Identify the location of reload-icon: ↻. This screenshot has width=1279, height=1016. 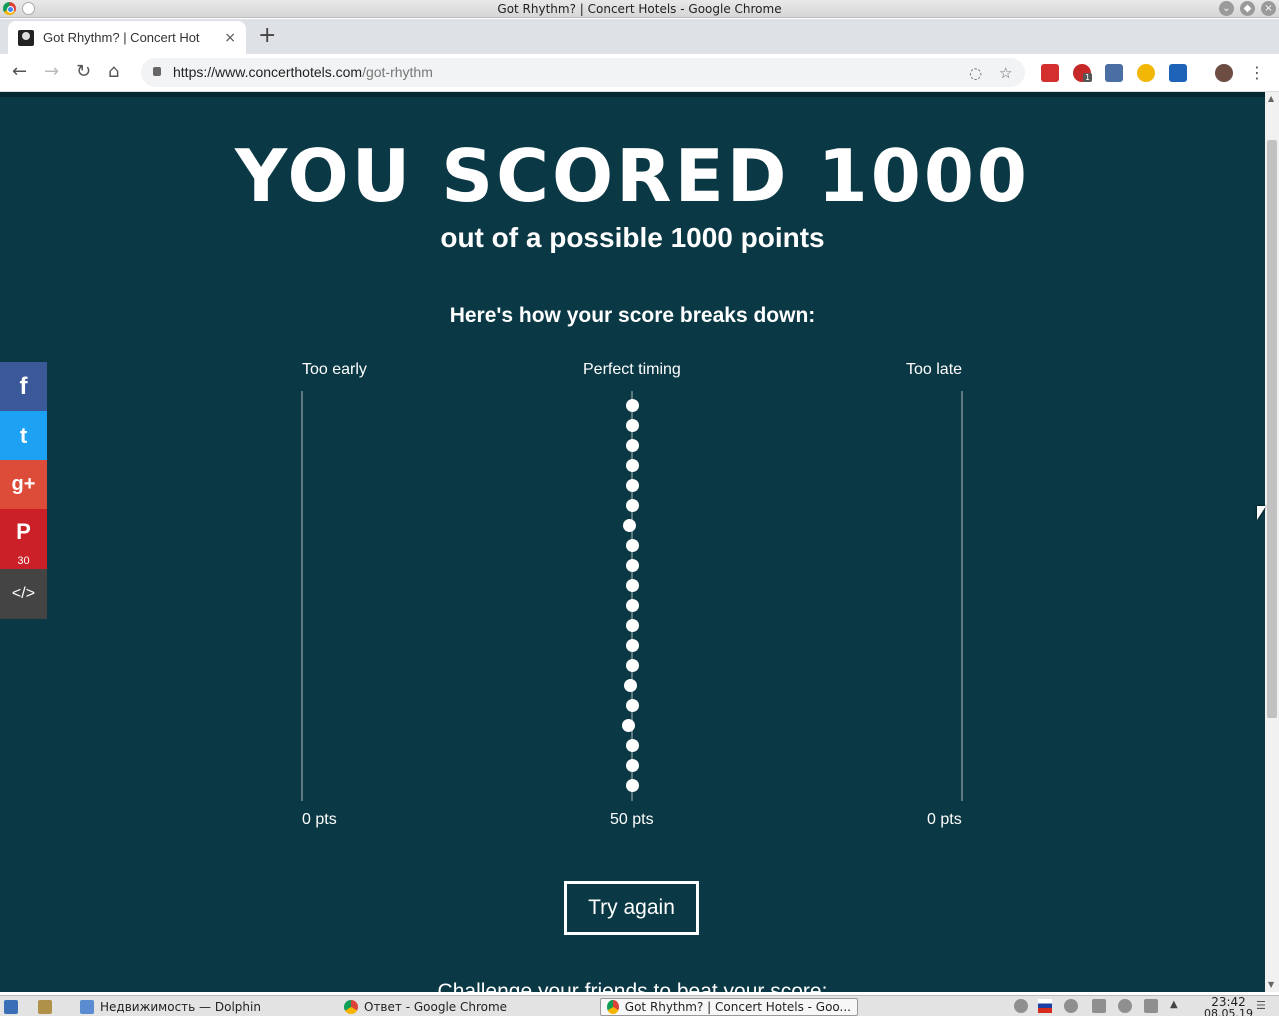
(83, 72).